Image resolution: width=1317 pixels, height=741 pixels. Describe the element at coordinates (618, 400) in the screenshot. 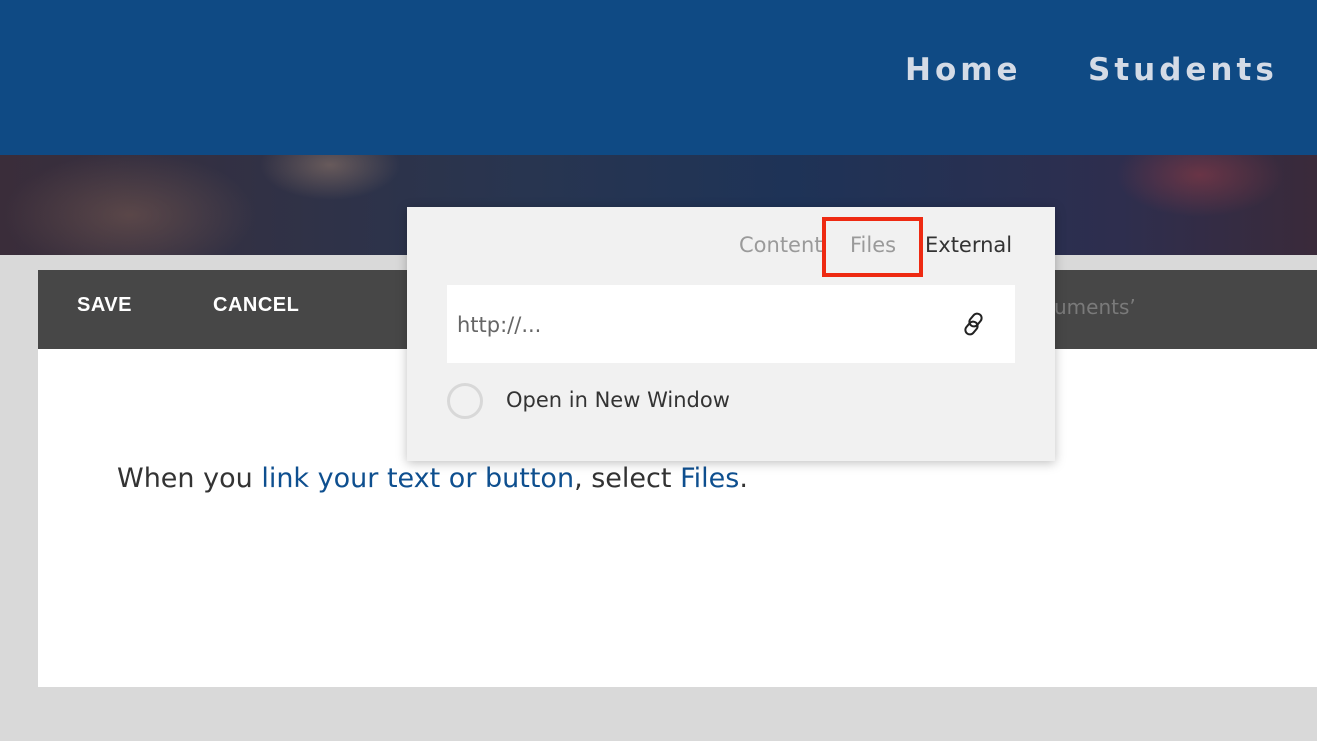

I see `open-new-window-label: Open in New Window` at that location.